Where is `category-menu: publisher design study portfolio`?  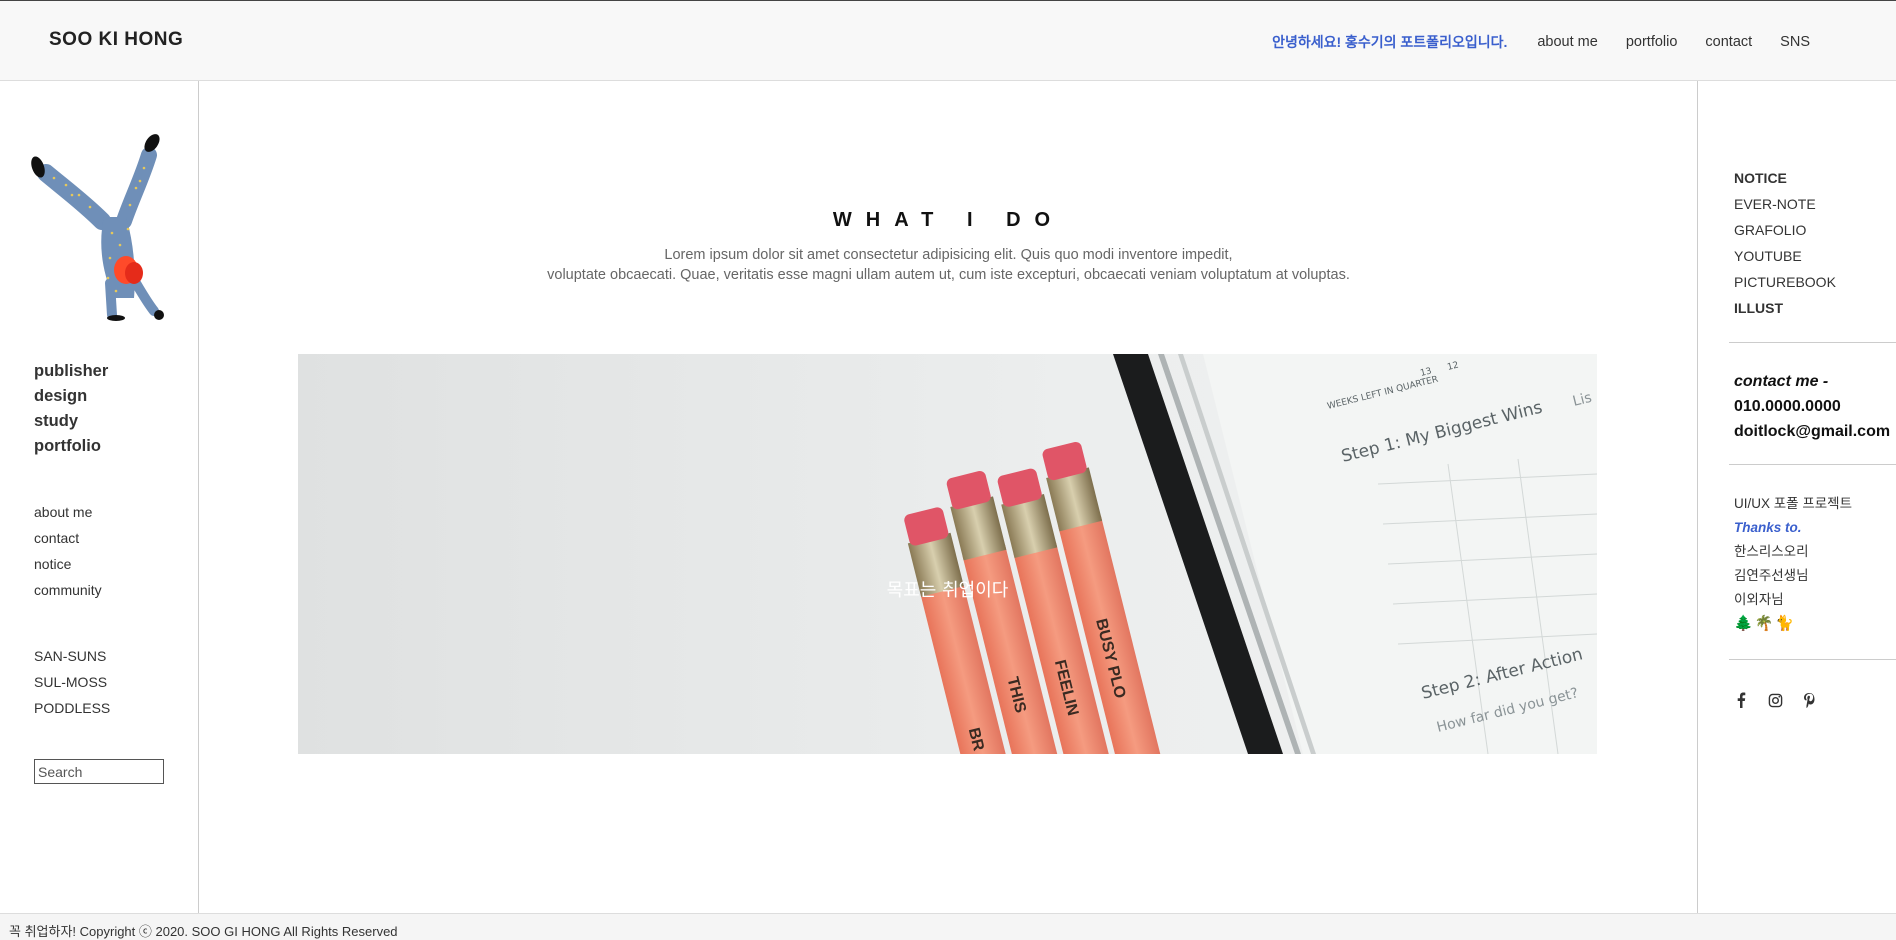 category-menu: publisher design study portfolio is located at coordinates (71, 409).